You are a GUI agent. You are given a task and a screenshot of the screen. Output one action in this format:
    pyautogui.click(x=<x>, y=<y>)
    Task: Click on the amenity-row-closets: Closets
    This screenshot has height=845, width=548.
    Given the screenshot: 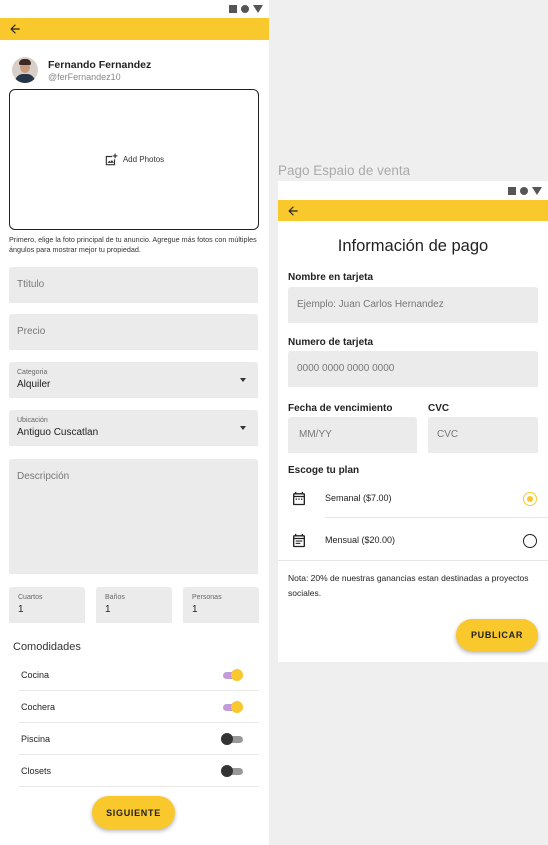 What is the action you would take?
    pyautogui.click(x=139, y=771)
    